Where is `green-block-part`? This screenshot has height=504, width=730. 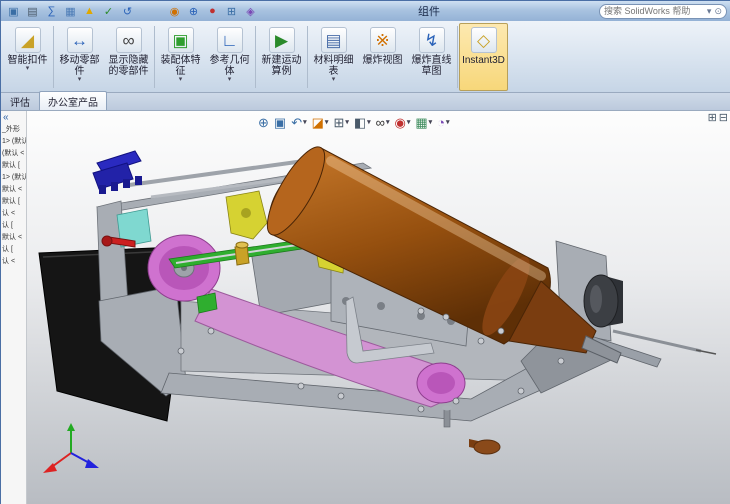
green-block-part is located at coordinates (207, 303).